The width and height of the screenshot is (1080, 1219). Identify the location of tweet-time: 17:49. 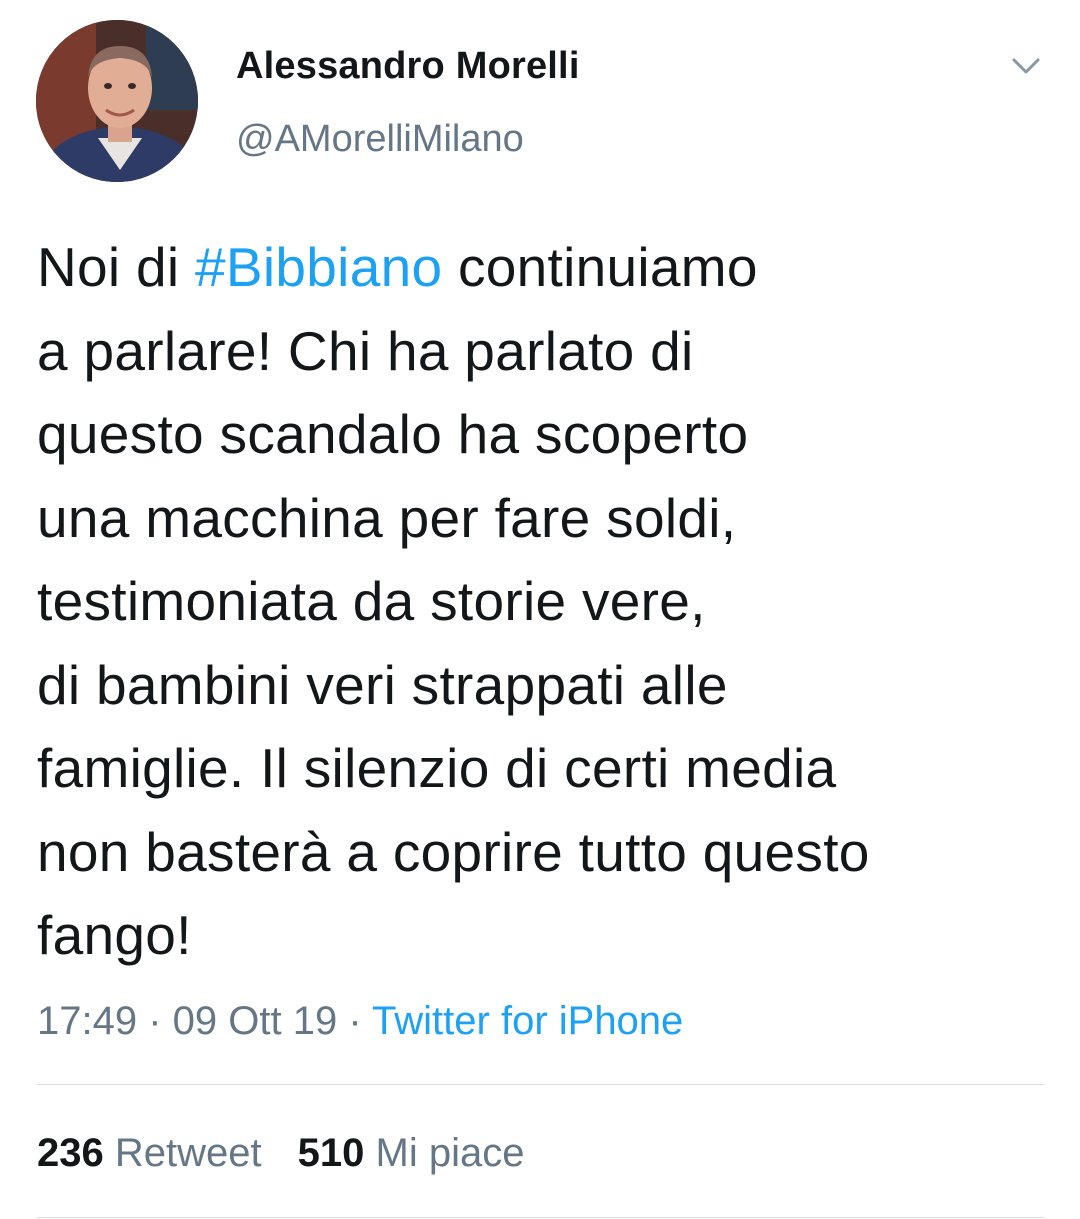
(87, 1021).